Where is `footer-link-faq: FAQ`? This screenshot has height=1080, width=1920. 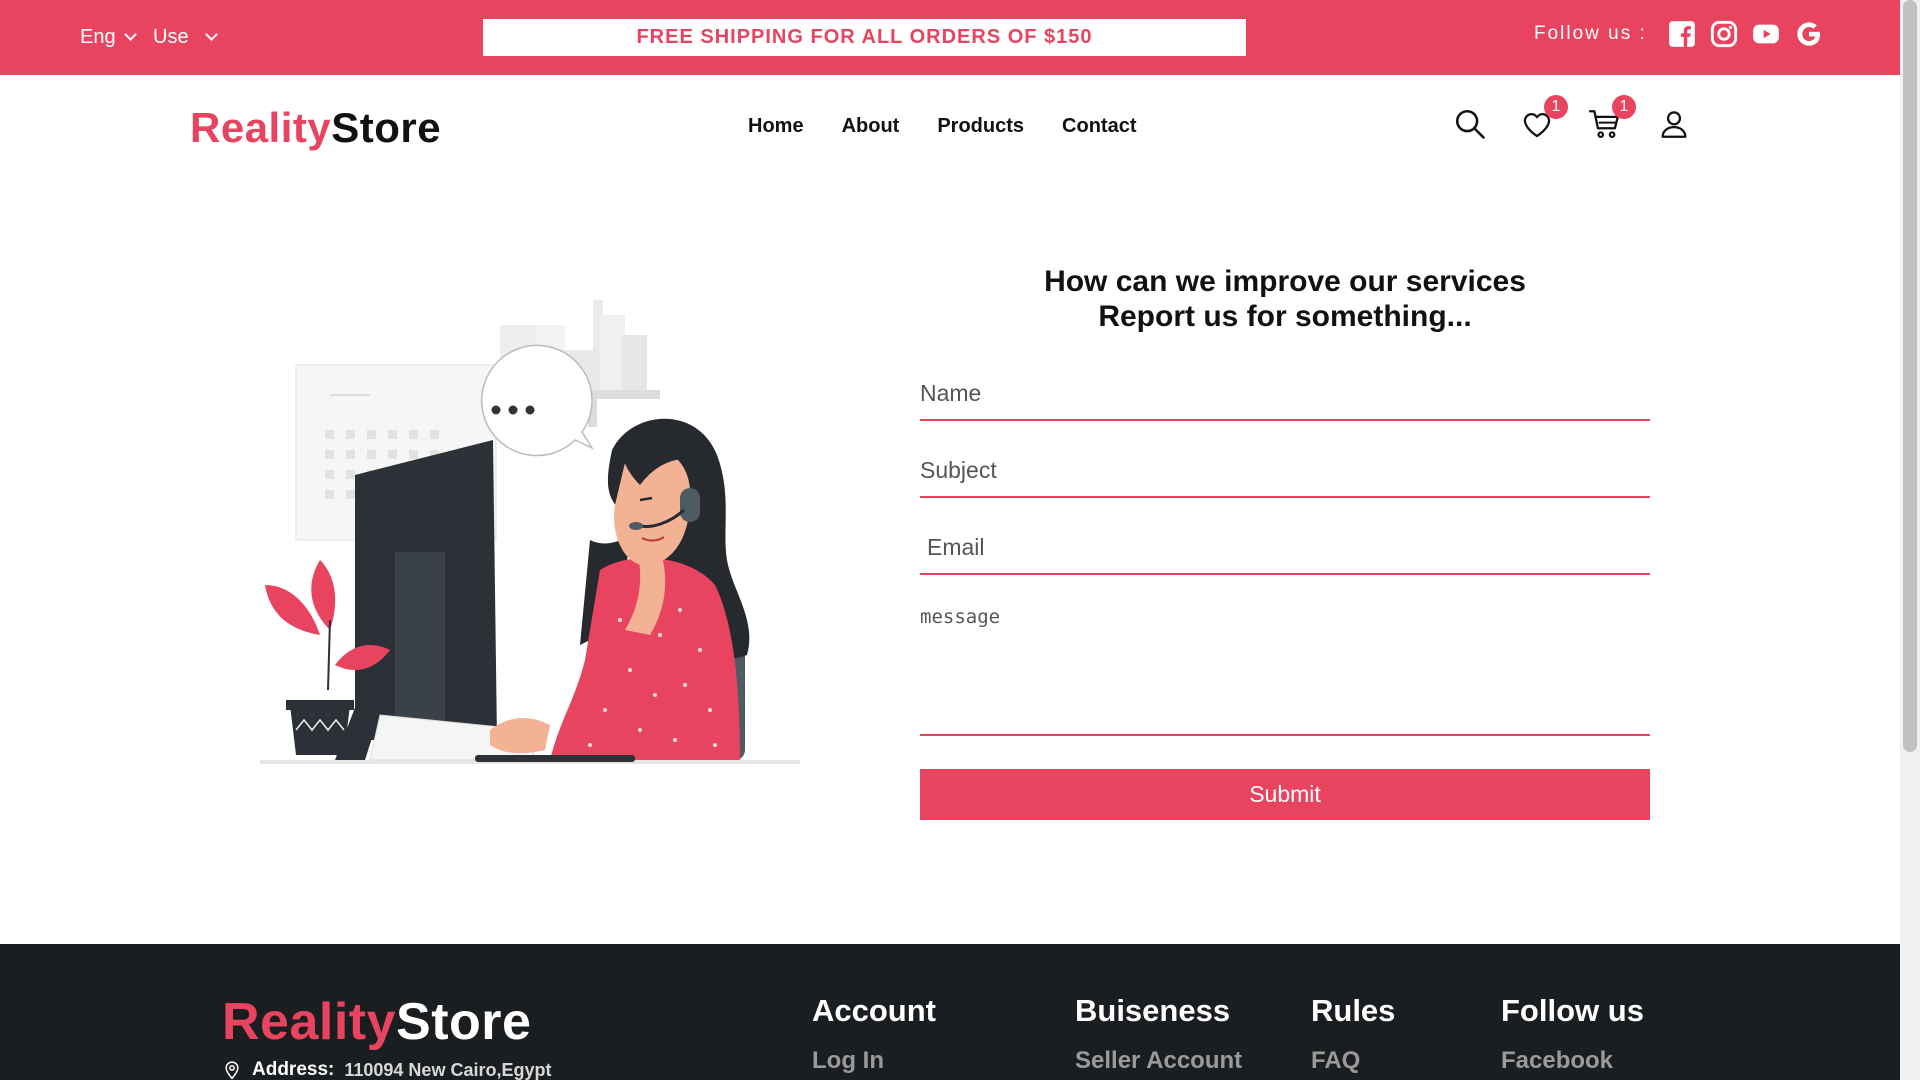
footer-link-faq: FAQ is located at coordinates (1335, 1061).